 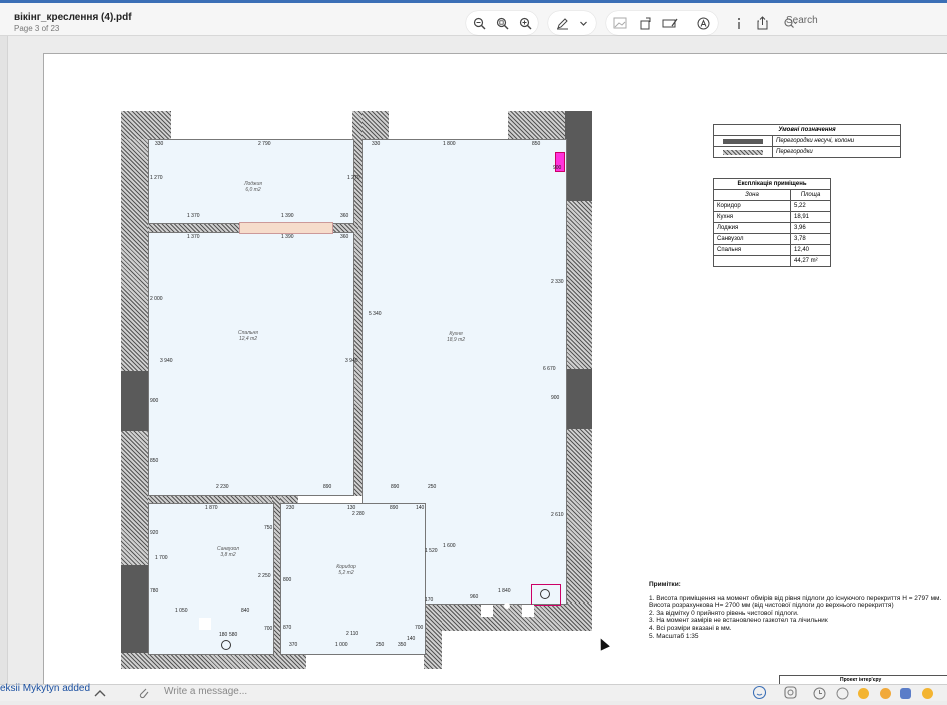 I want to click on pen-icon, so click(x=562, y=23).